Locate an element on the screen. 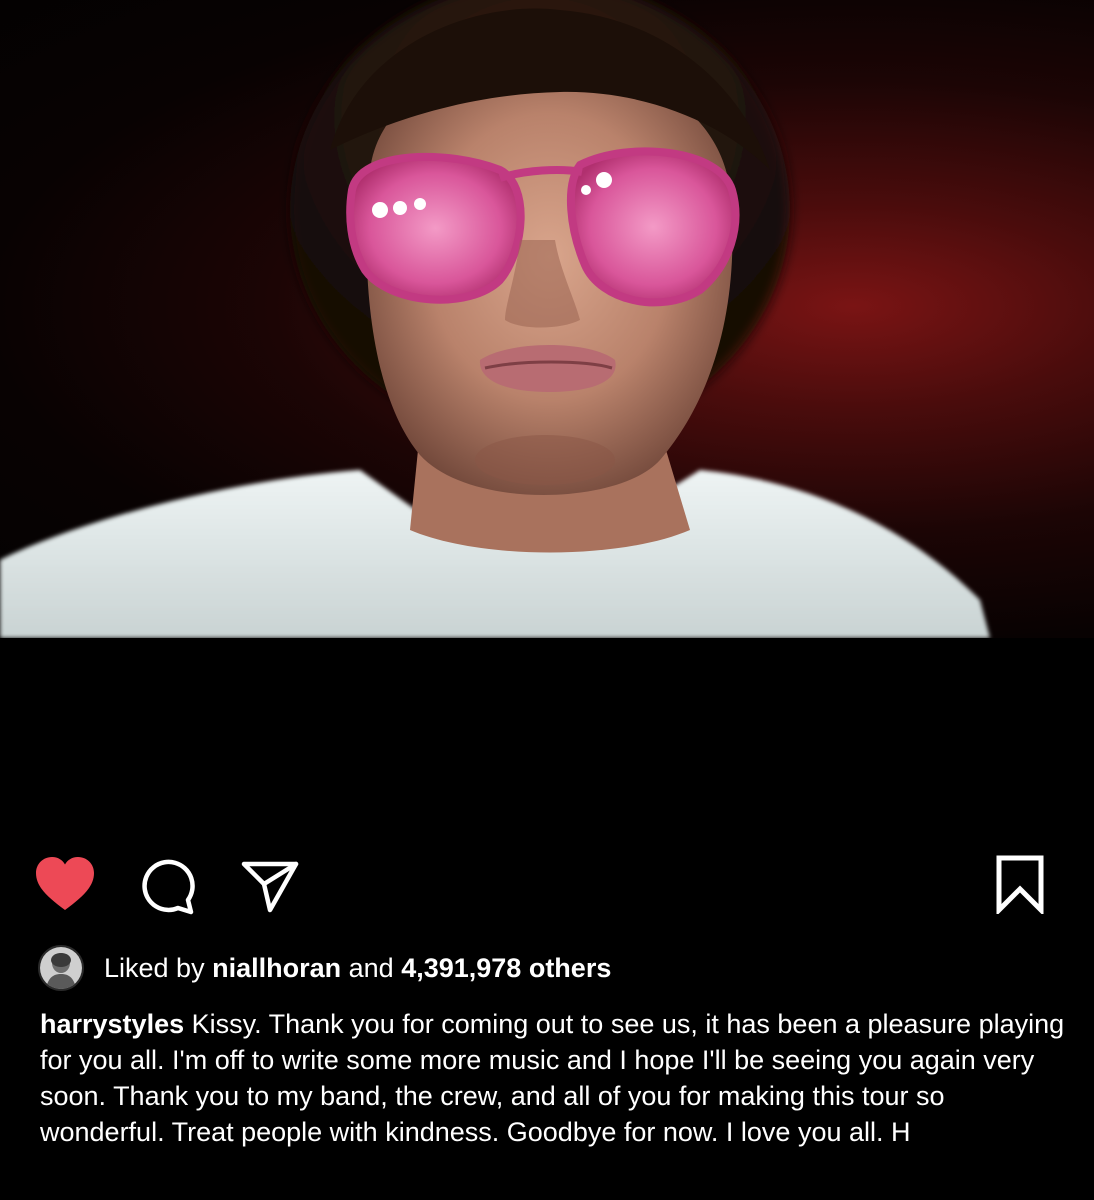 This screenshot has width=1094, height=1200. like-button is located at coordinates (65, 884).